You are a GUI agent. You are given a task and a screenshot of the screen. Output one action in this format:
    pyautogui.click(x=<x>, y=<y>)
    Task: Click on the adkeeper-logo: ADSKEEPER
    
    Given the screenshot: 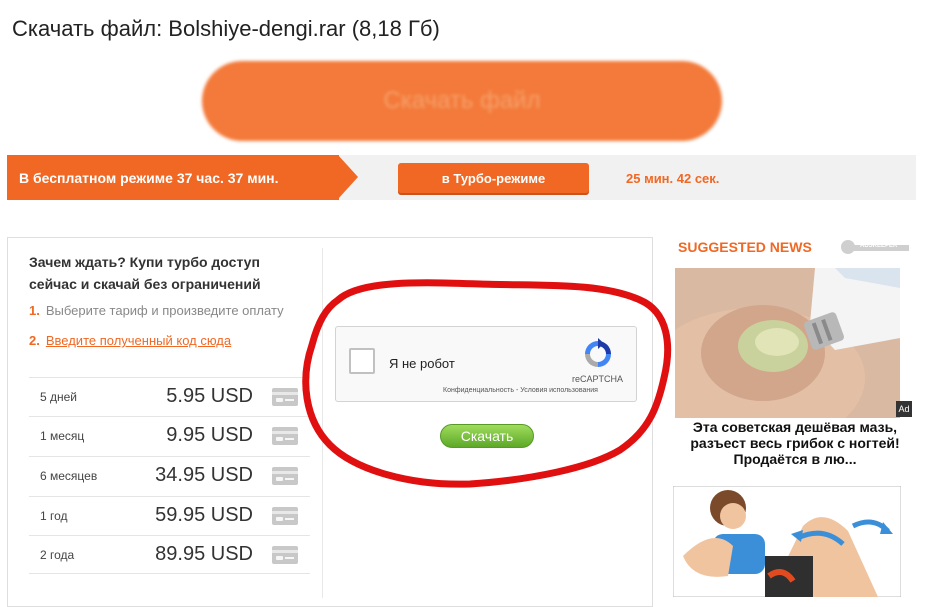 What is the action you would take?
    pyautogui.click(x=876, y=247)
    